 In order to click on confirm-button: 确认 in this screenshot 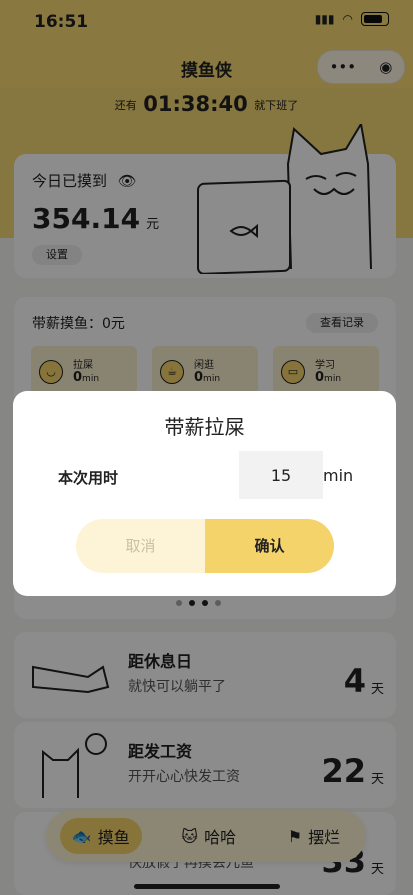, I will do `click(269, 546)`.